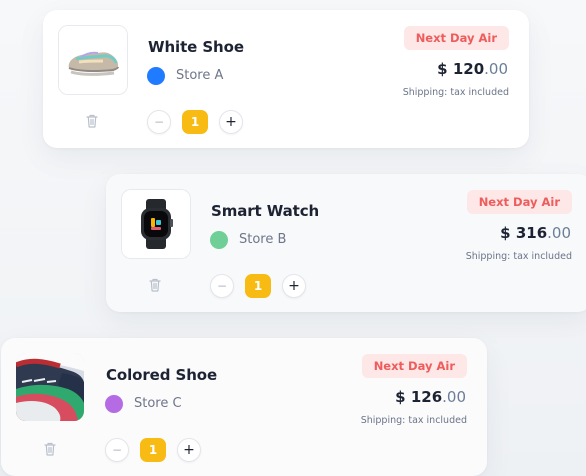 This screenshot has width=586, height=476. I want to click on smart-watch-image, so click(156, 224).